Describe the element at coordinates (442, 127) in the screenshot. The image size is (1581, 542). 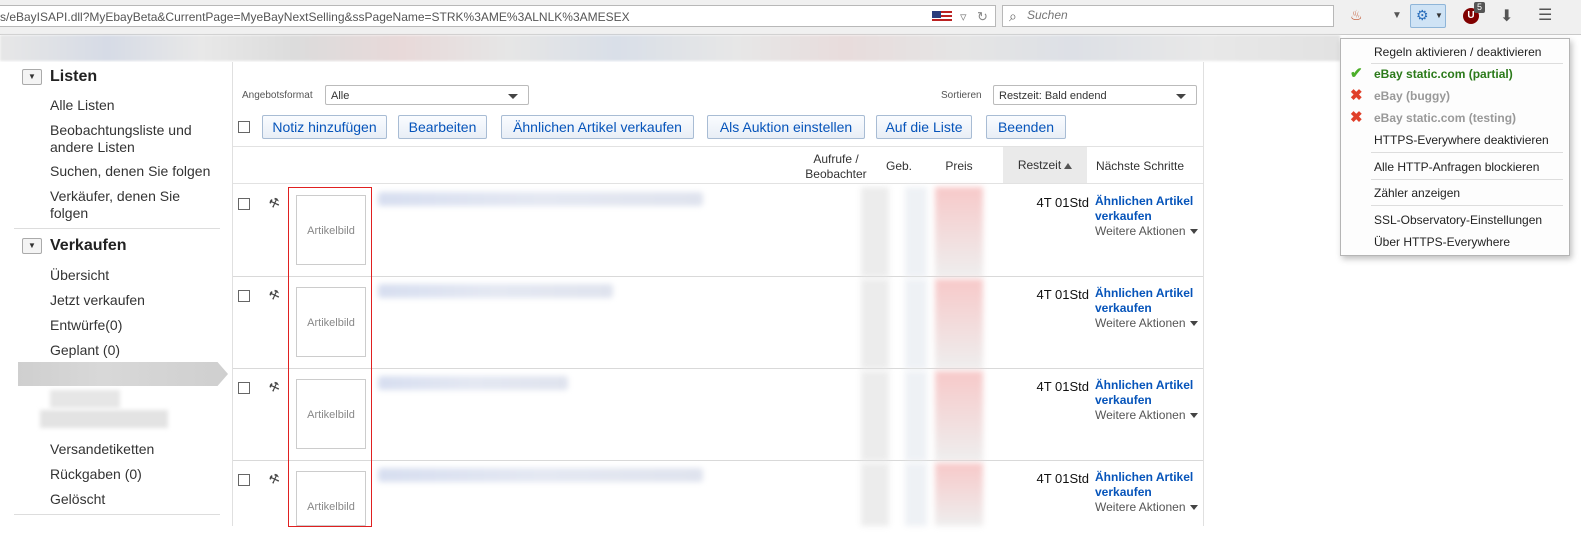
I see `edit-button: Bearbeiten` at that location.